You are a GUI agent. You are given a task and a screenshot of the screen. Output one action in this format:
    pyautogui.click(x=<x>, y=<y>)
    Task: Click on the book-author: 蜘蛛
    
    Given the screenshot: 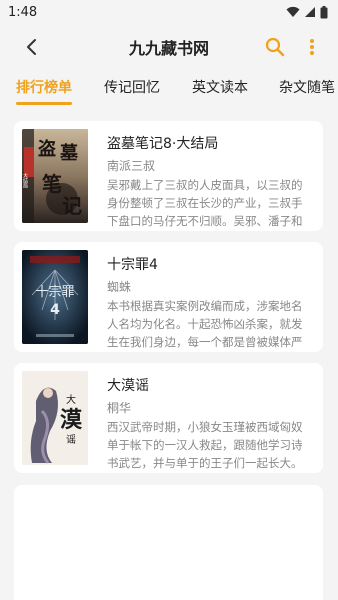 What is the action you would take?
    pyautogui.click(x=119, y=287)
    